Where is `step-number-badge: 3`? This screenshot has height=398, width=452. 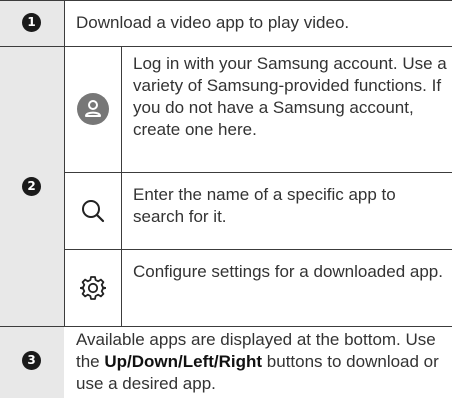 step-number-badge: 3 is located at coordinates (31, 360).